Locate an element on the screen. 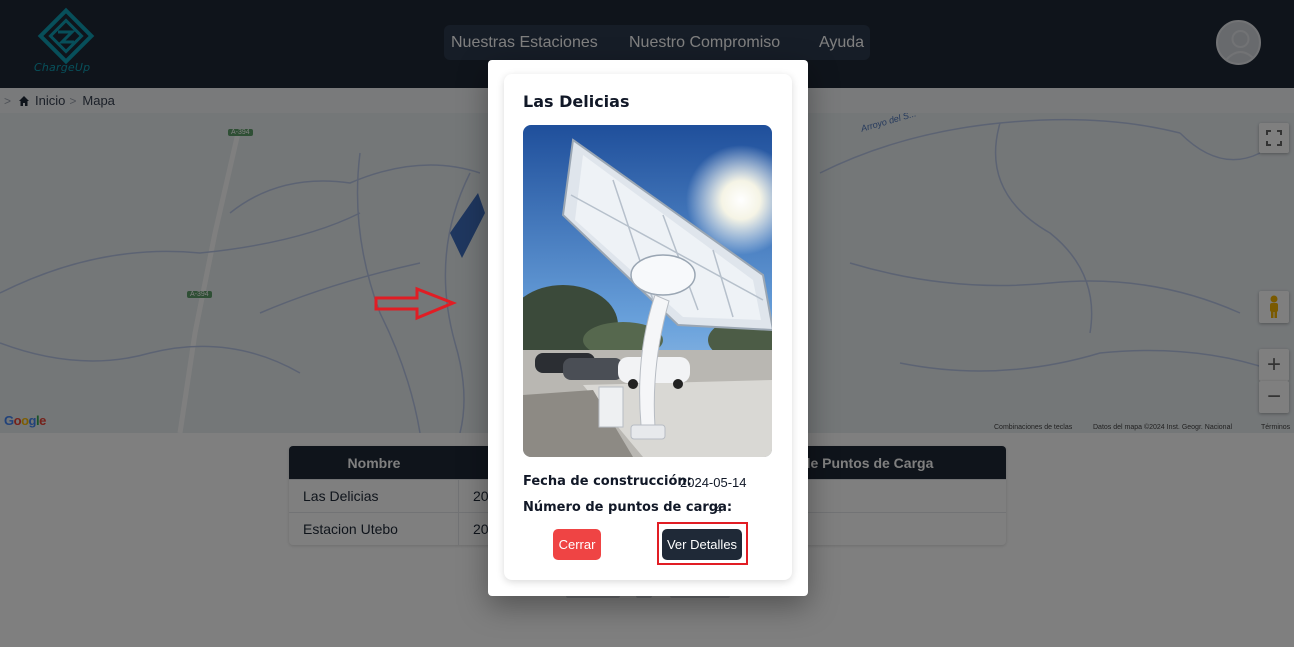  station-title: Las Delicias is located at coordinates (576, 101).